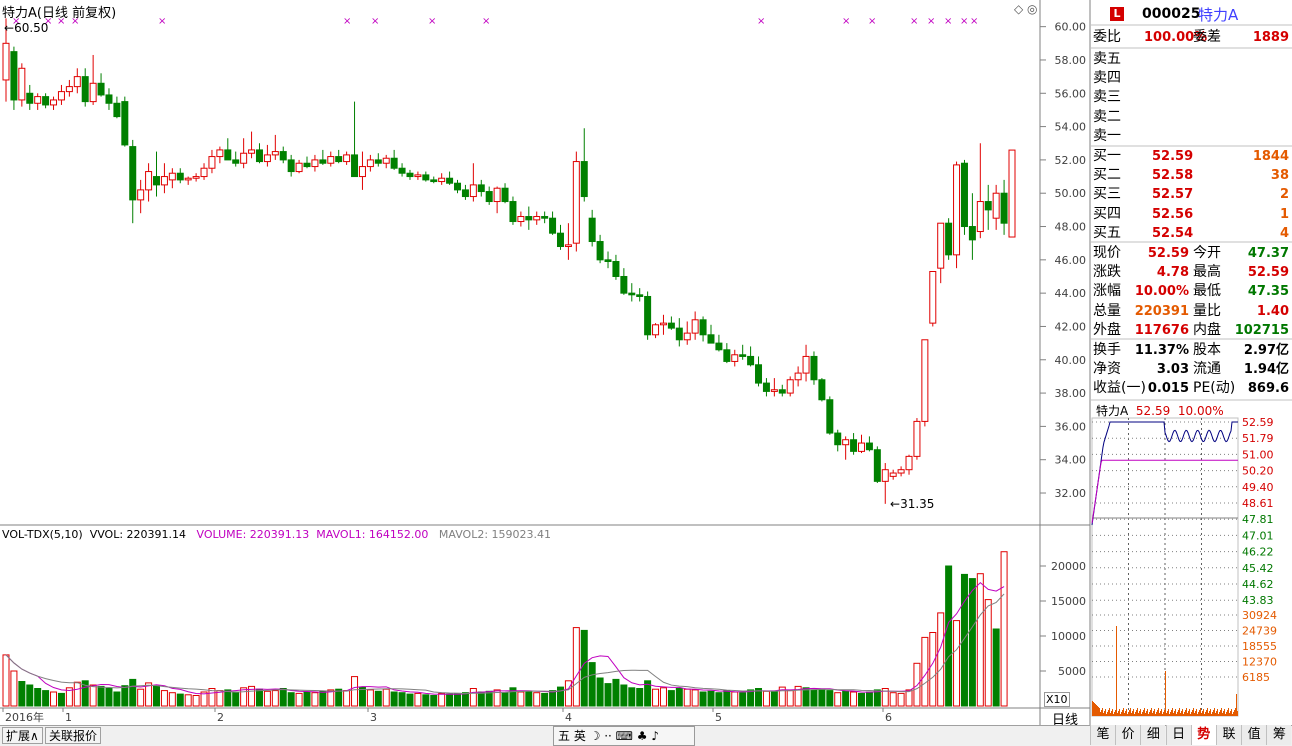  I want to click on tab-1: 价, so click(1128, 735).